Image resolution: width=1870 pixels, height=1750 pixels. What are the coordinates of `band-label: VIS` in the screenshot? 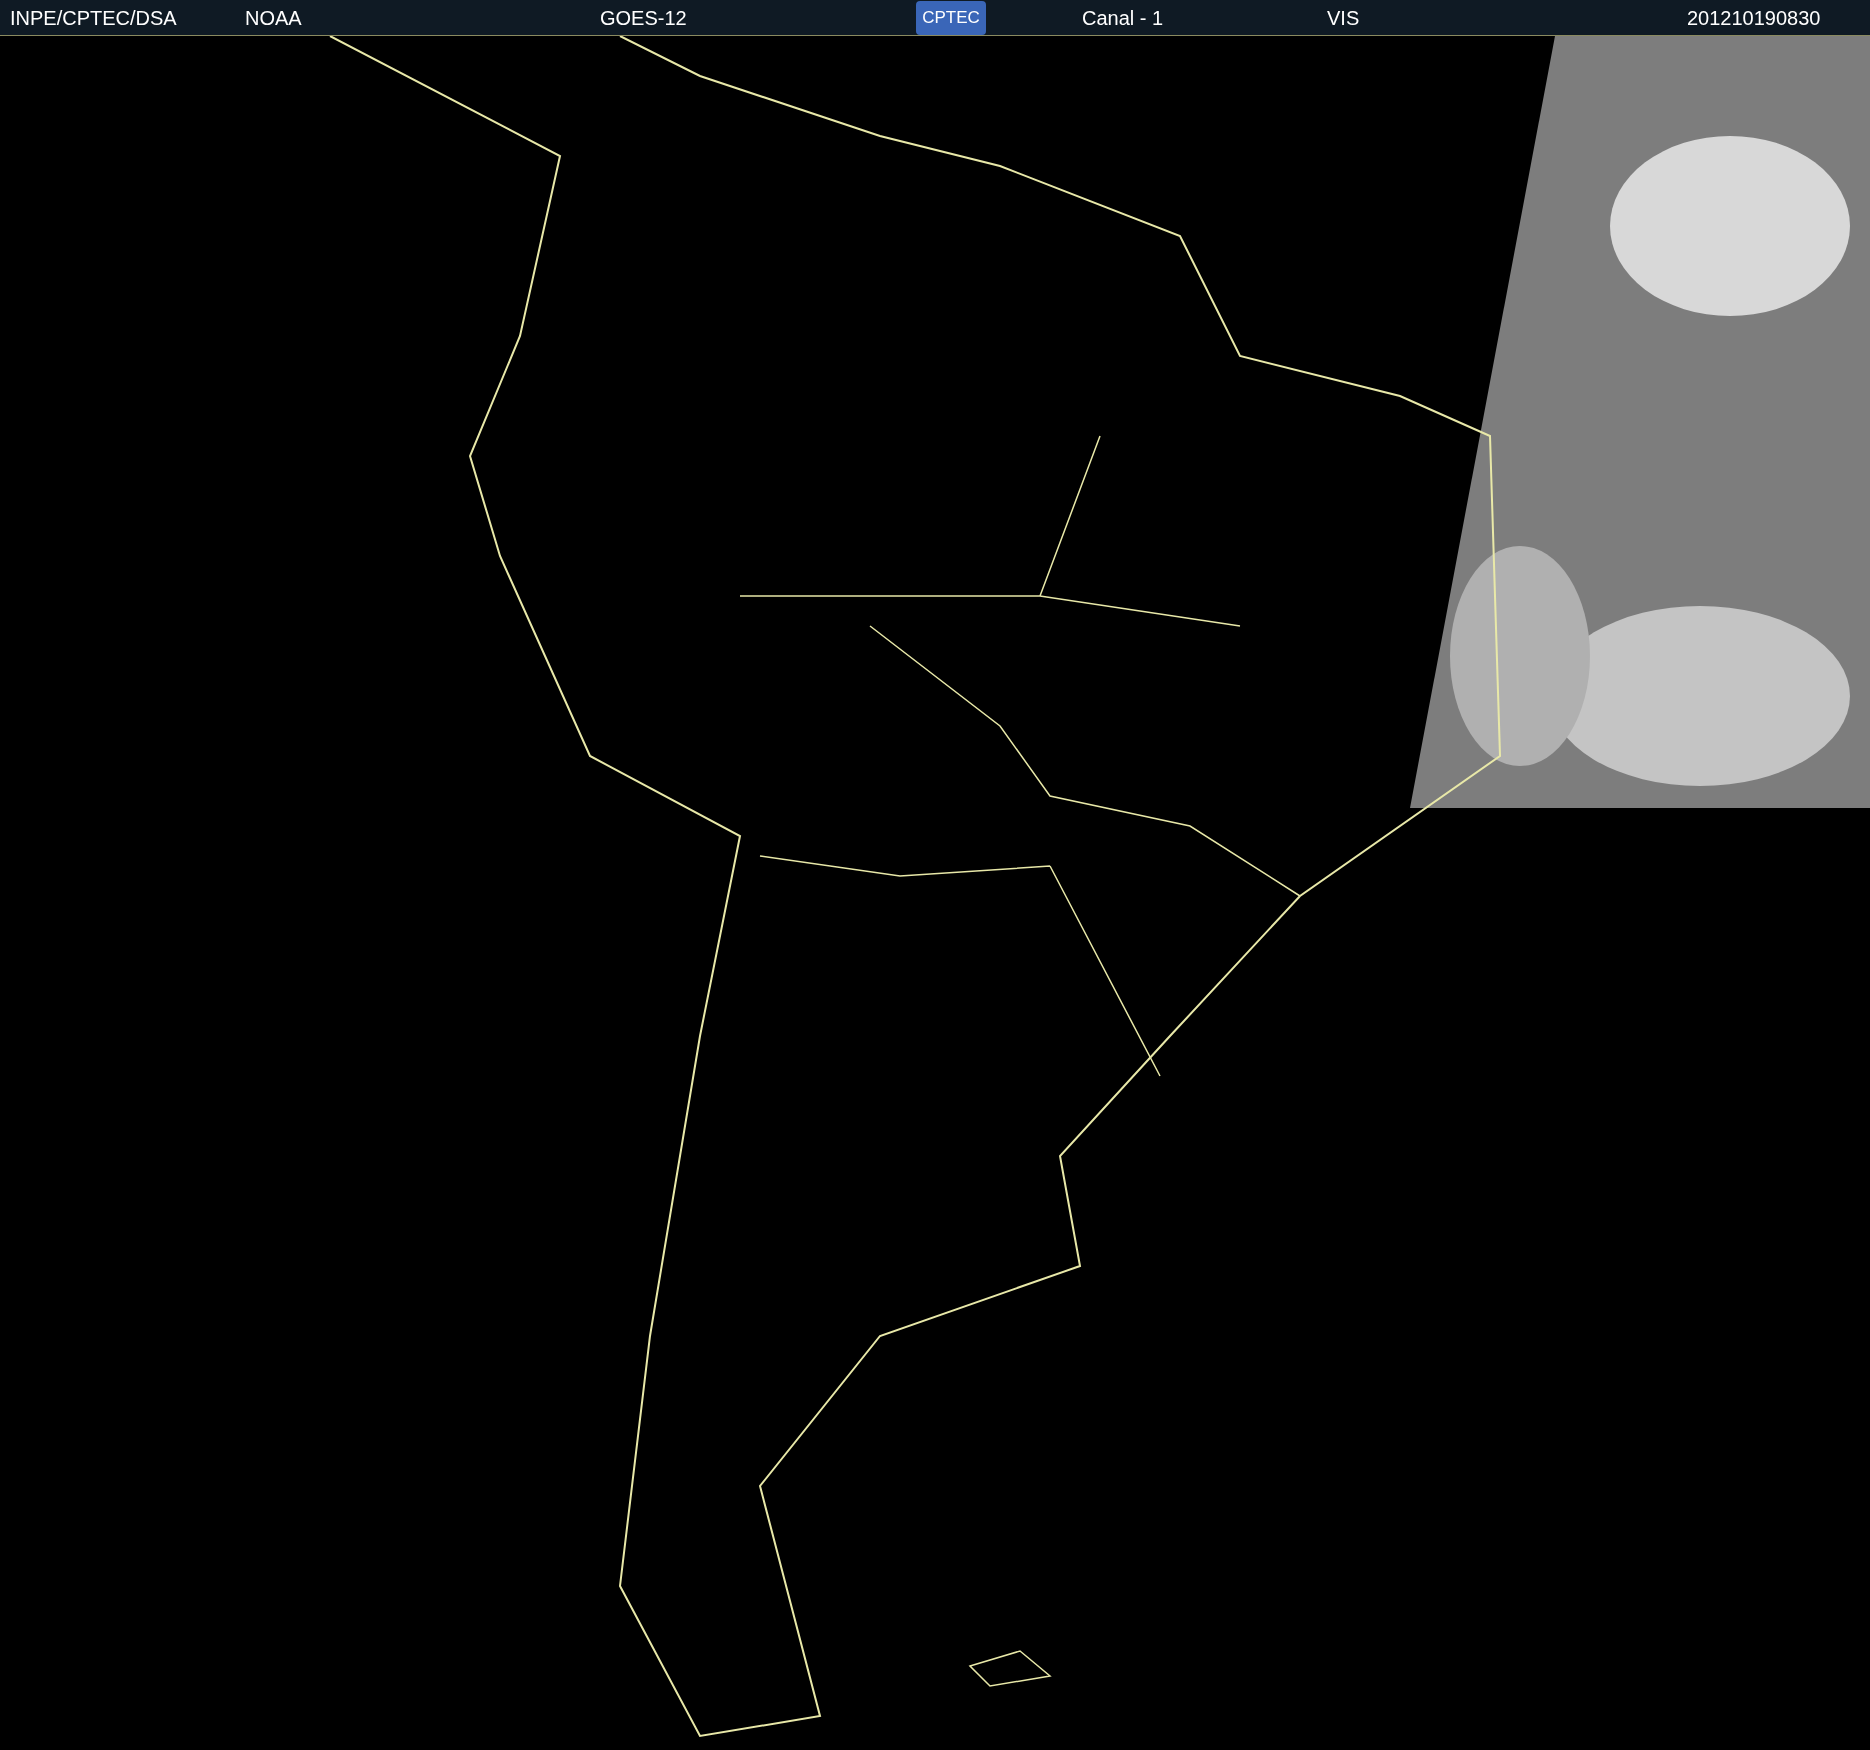 It's located at (1344, 18).